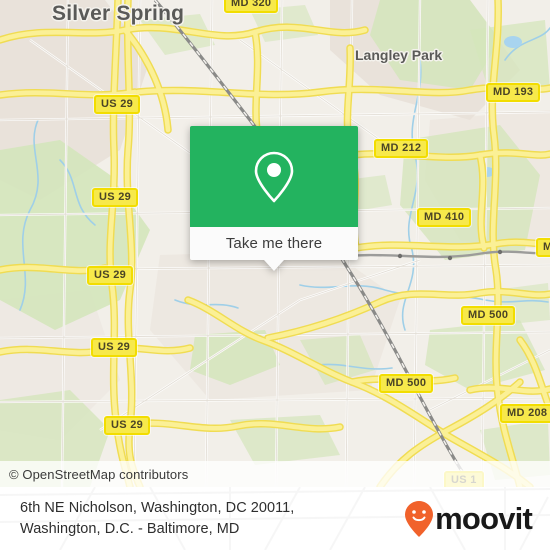 The image size is (550, 550). I want to click on card-pointer-tail, so click(274, 265).